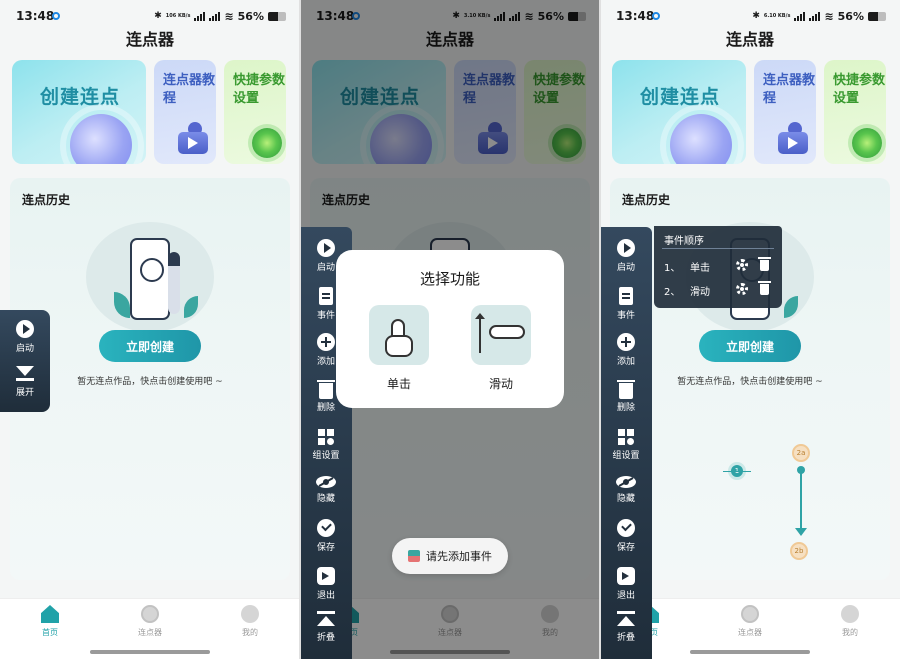 The image size is (900, 659). I want to click on swipe-marker-end: 2b, so click(799, 551).